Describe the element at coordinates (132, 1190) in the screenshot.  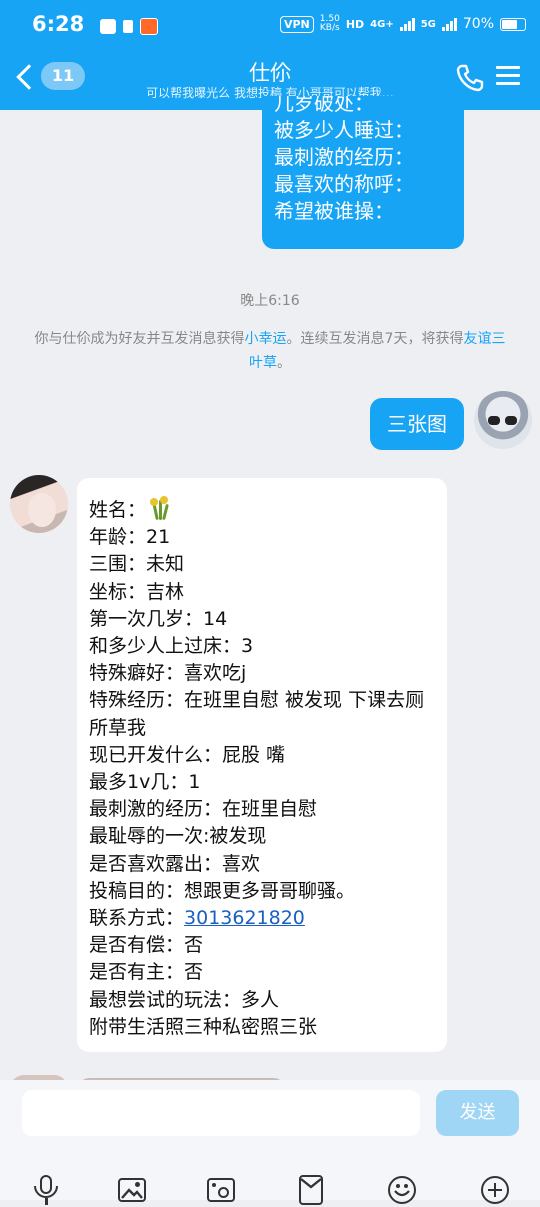
I see `image-icon` at that location.